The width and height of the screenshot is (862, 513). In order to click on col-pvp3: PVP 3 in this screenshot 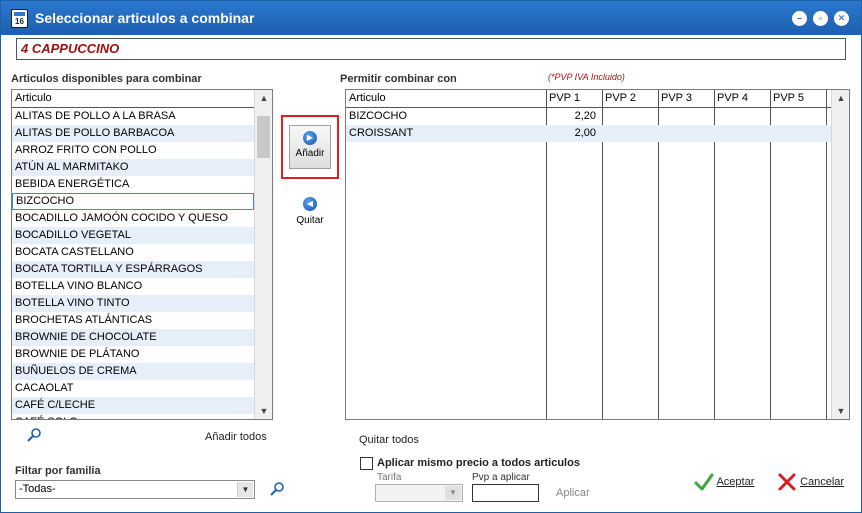, I will do `click(676, 98)`.